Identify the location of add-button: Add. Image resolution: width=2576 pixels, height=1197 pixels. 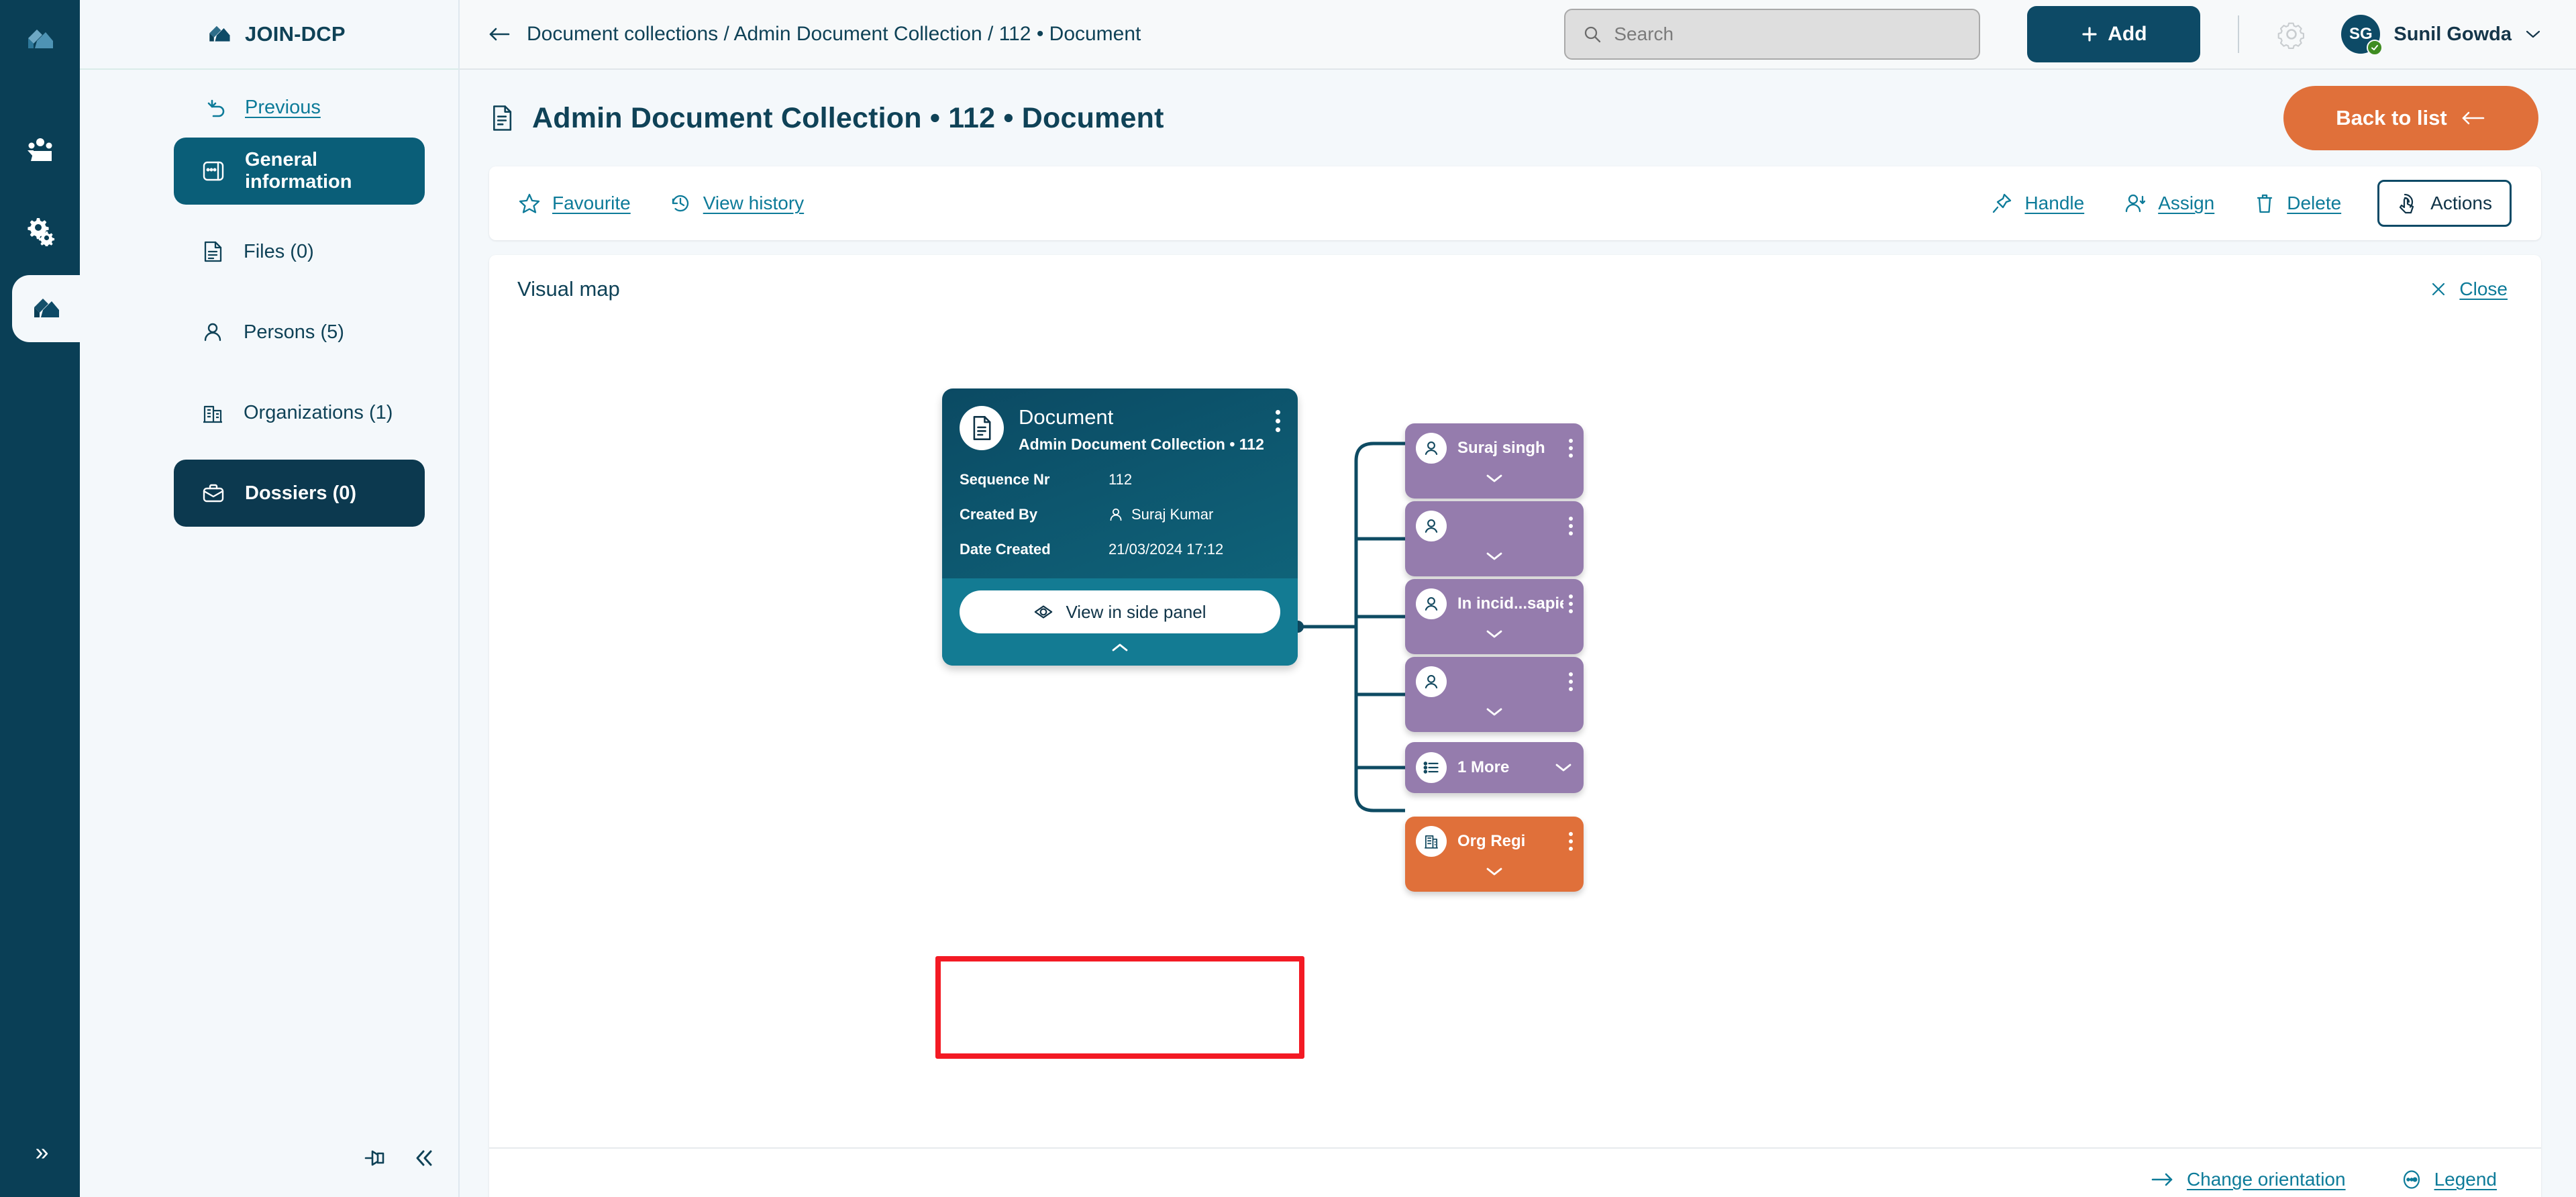
(2114, 34).